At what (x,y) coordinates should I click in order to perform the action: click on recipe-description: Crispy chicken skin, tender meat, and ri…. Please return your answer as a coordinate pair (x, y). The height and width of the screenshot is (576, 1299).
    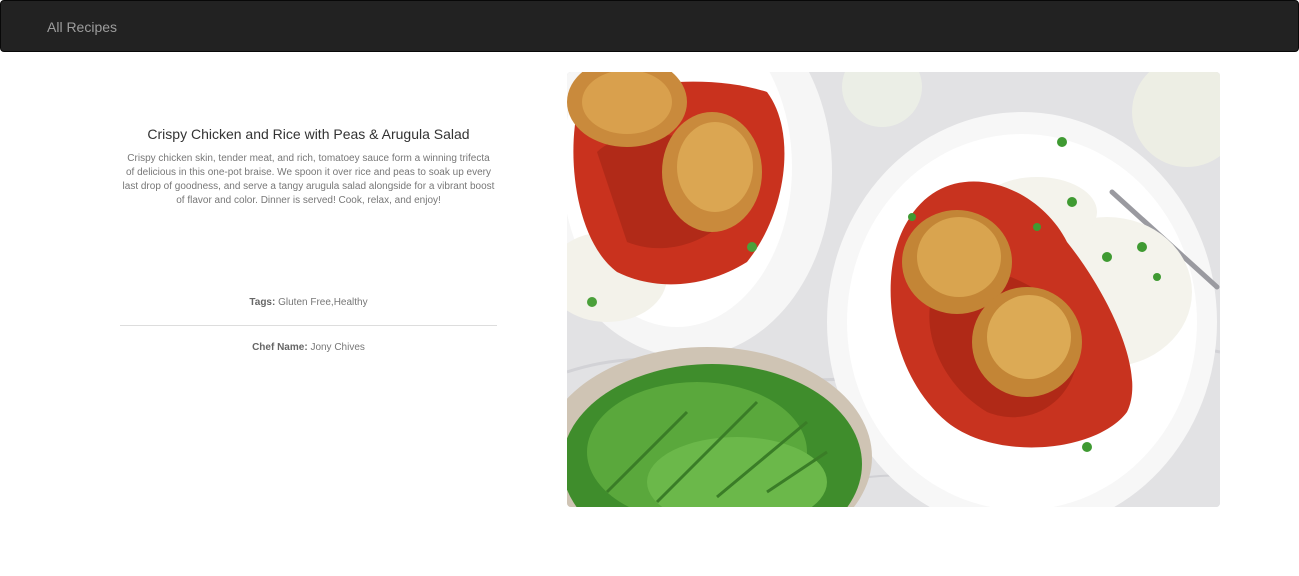
    Looking at the image, I should click on (308, 179).